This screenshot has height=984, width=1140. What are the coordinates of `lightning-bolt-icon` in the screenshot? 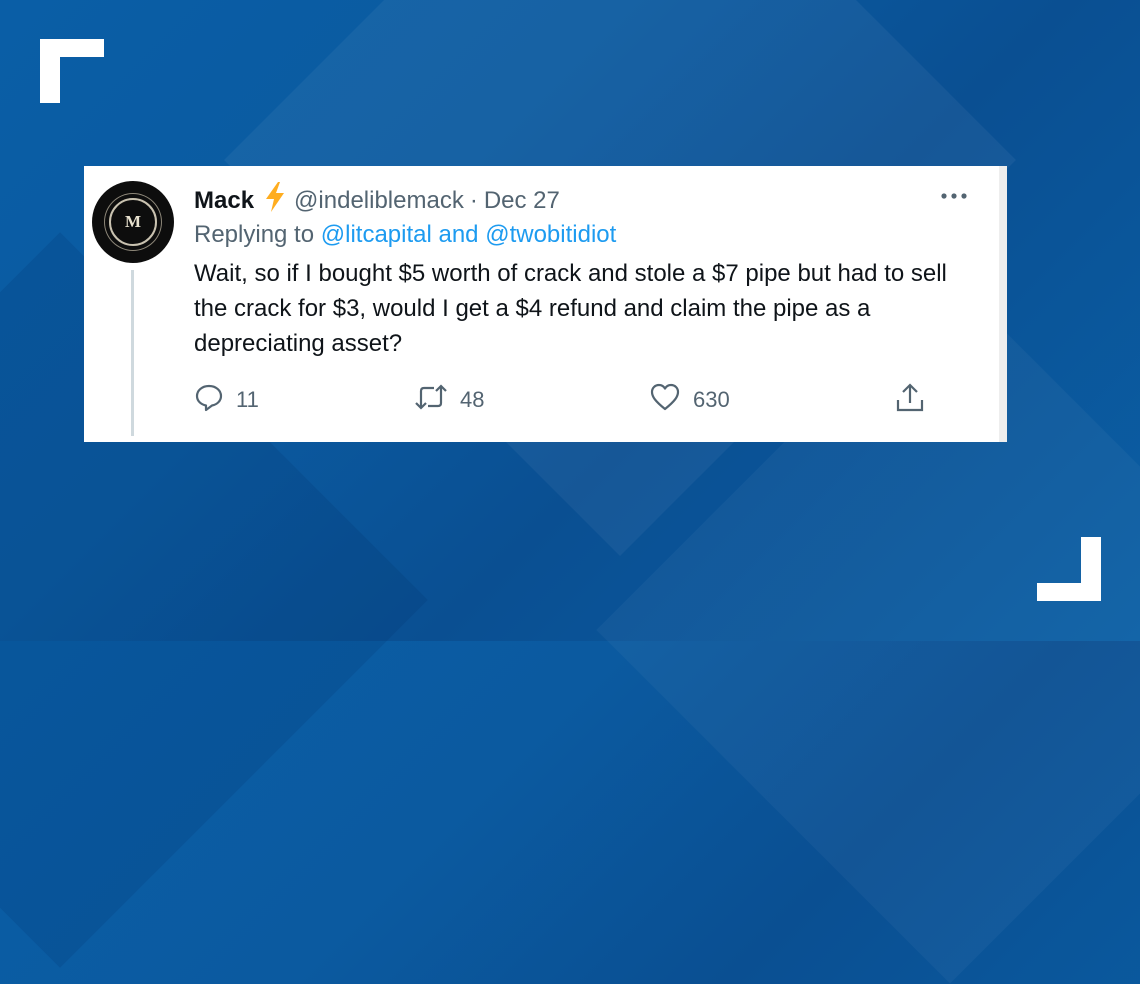 It's located at (275, 200).